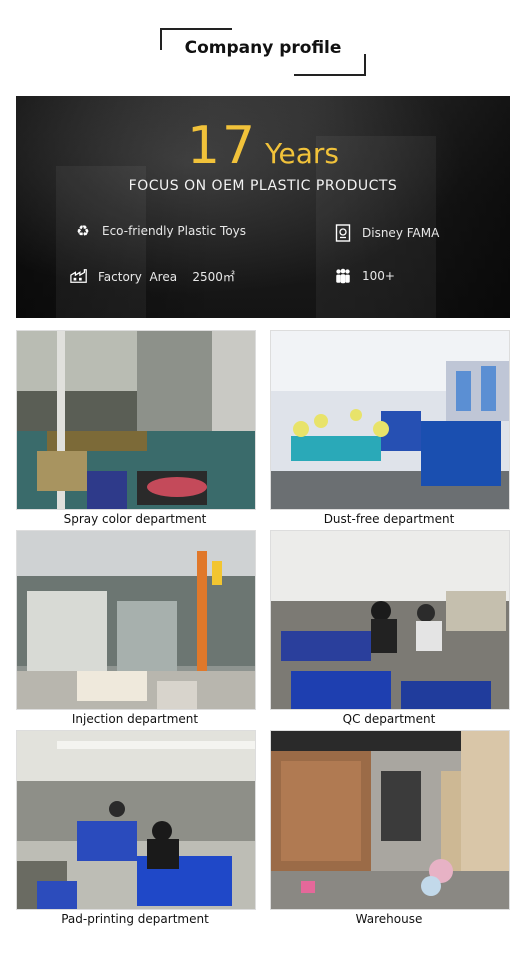  What do you see at coordinates (83, 231) in the screenshot?
I see `recycle-icon: ♻` at bounding box center [83, 231].